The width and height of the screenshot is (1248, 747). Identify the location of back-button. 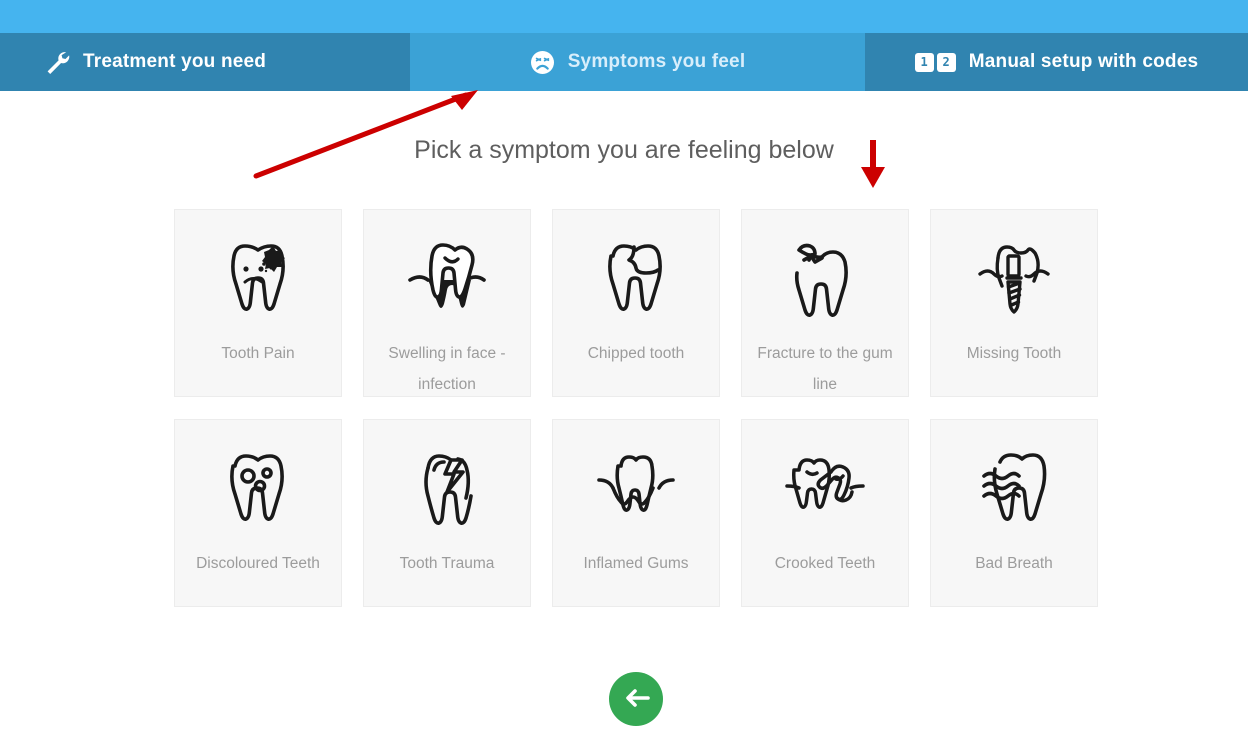
(636, 699).